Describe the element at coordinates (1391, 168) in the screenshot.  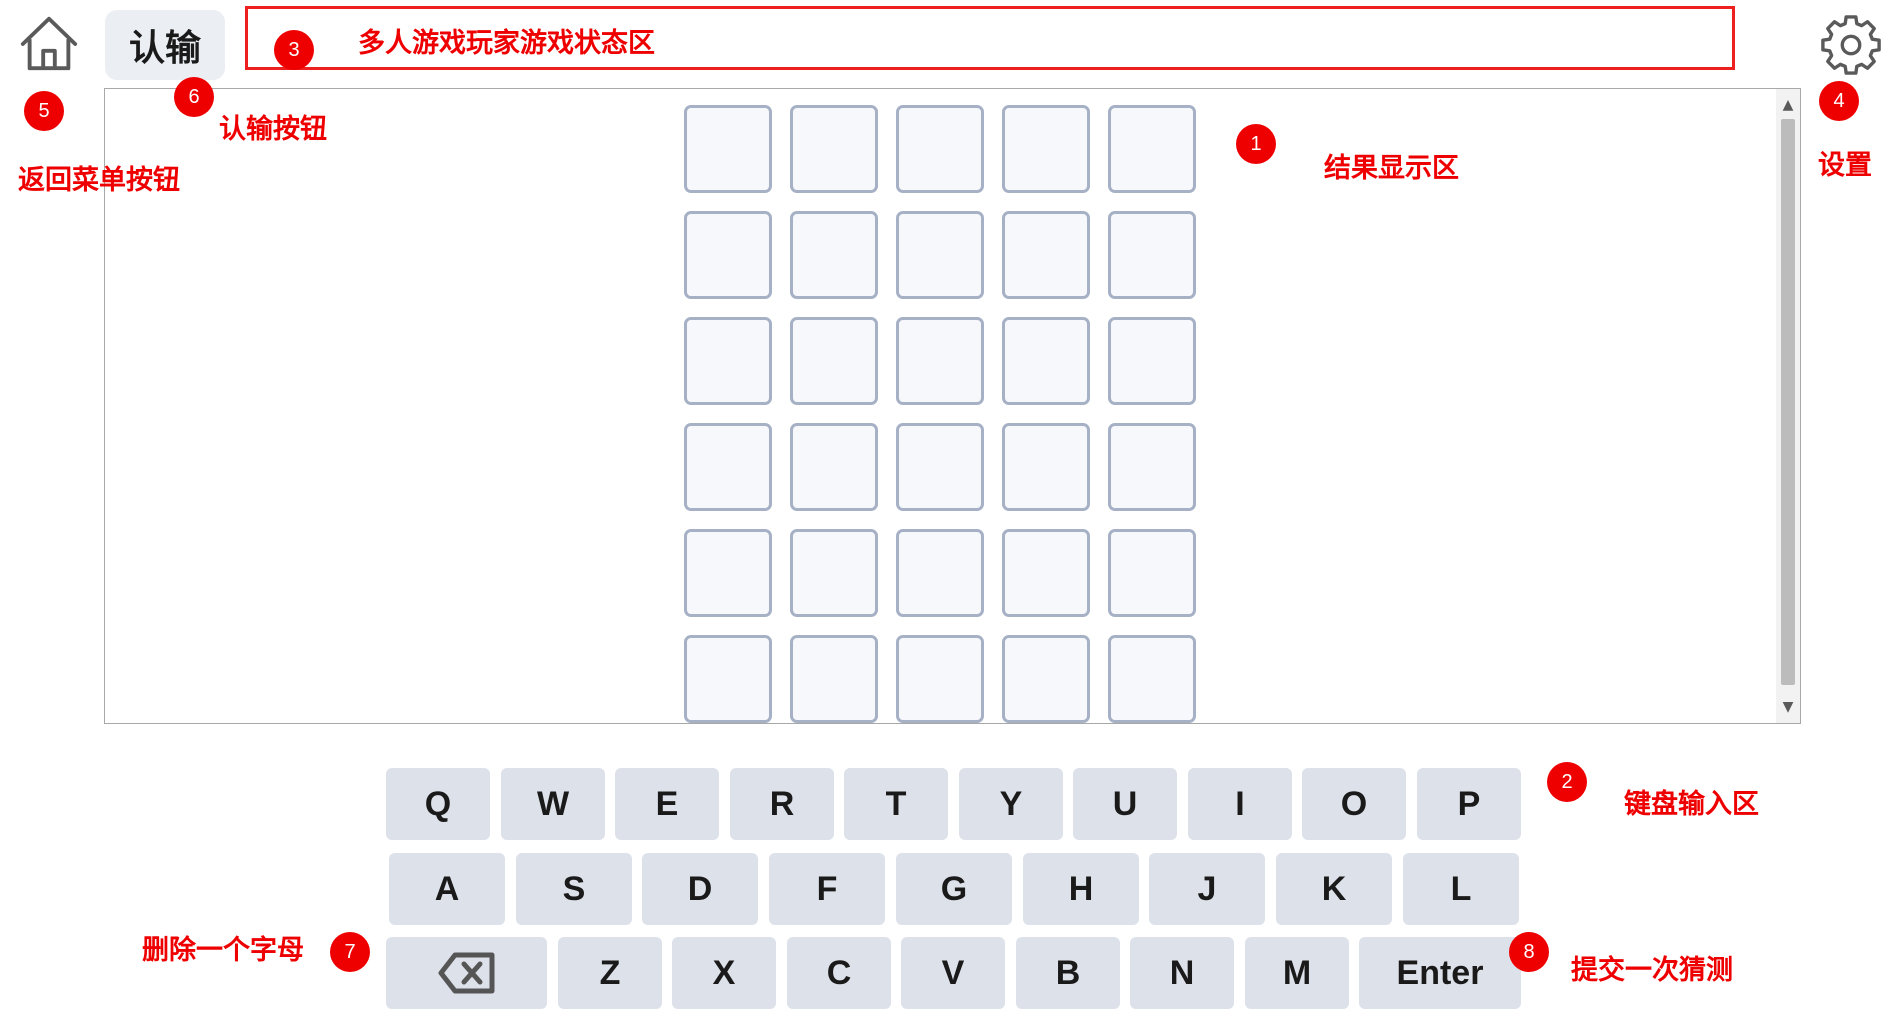
I see `annotation-label-result-area: 结果显示区` at that location.